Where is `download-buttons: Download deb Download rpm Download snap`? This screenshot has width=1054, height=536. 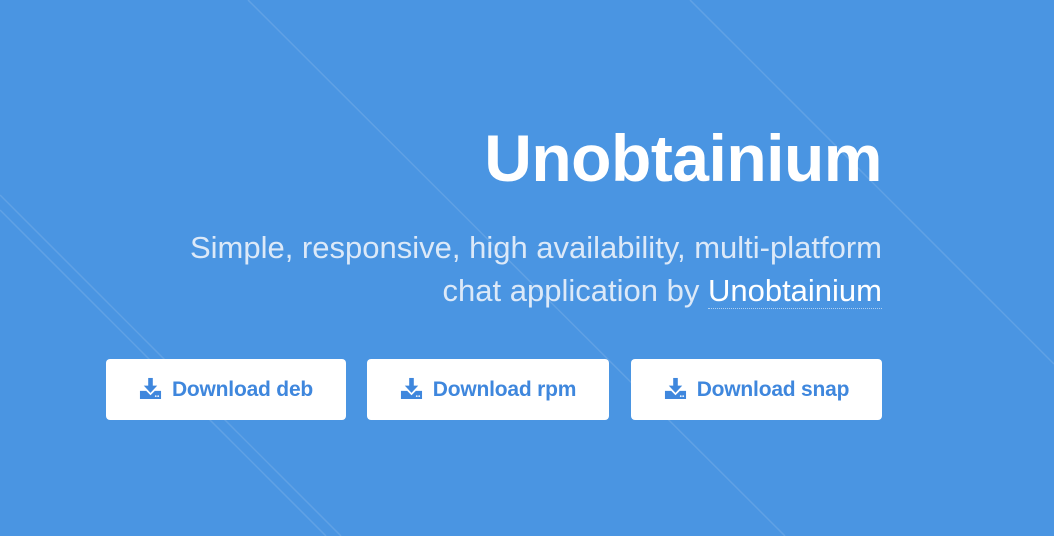
download-buttons: Download deb Download rpm Download snap is located at coordinates (494, 389).